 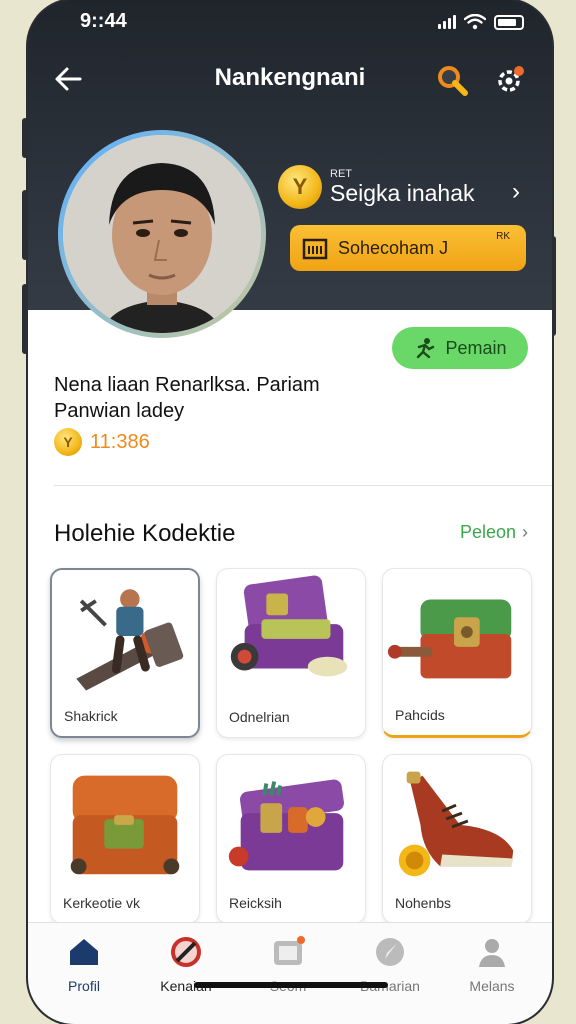 What do you see at coordinates (402, 192) in the screenshot?
I see `balance-label: Seigka inahak` at bounding box center [402, 192].